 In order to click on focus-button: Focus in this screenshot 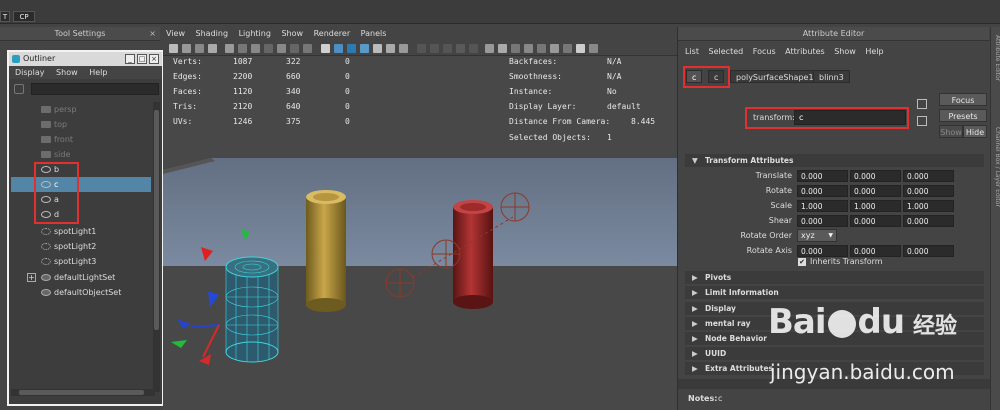, I will do `click(963, 99)`.